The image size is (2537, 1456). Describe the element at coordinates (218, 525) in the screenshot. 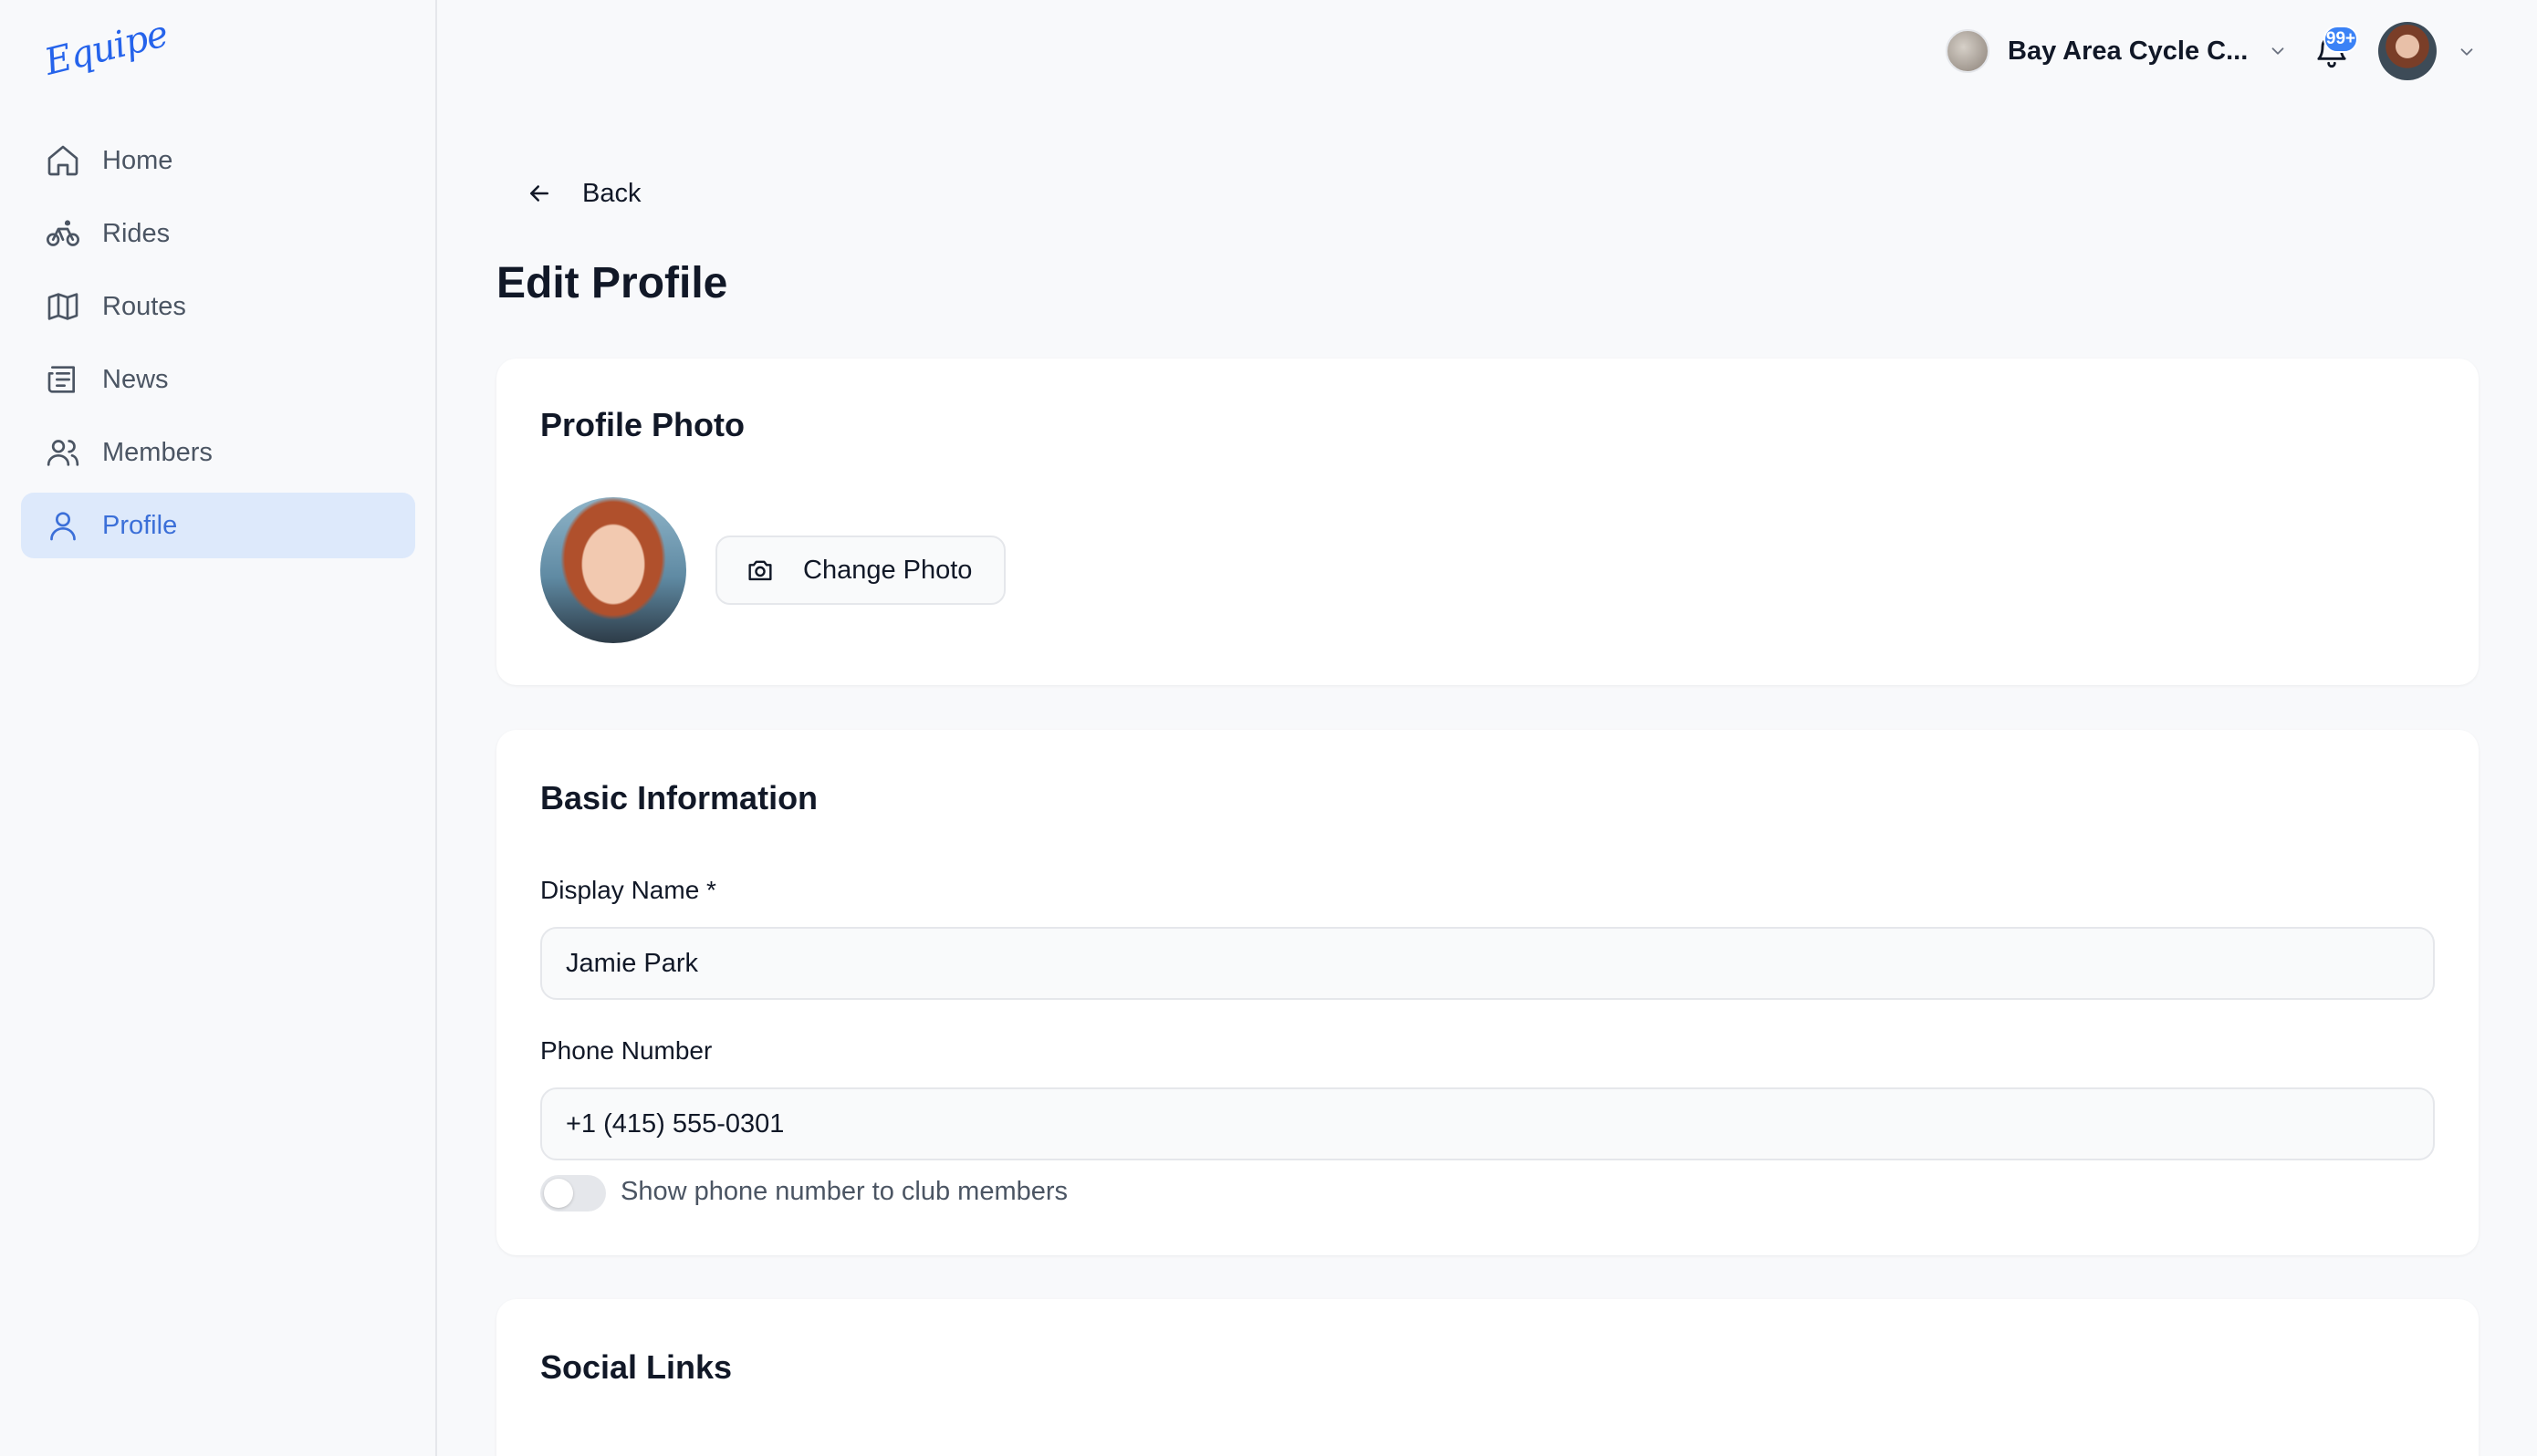

I see `sidebar-item-profile: Profile` at that location.